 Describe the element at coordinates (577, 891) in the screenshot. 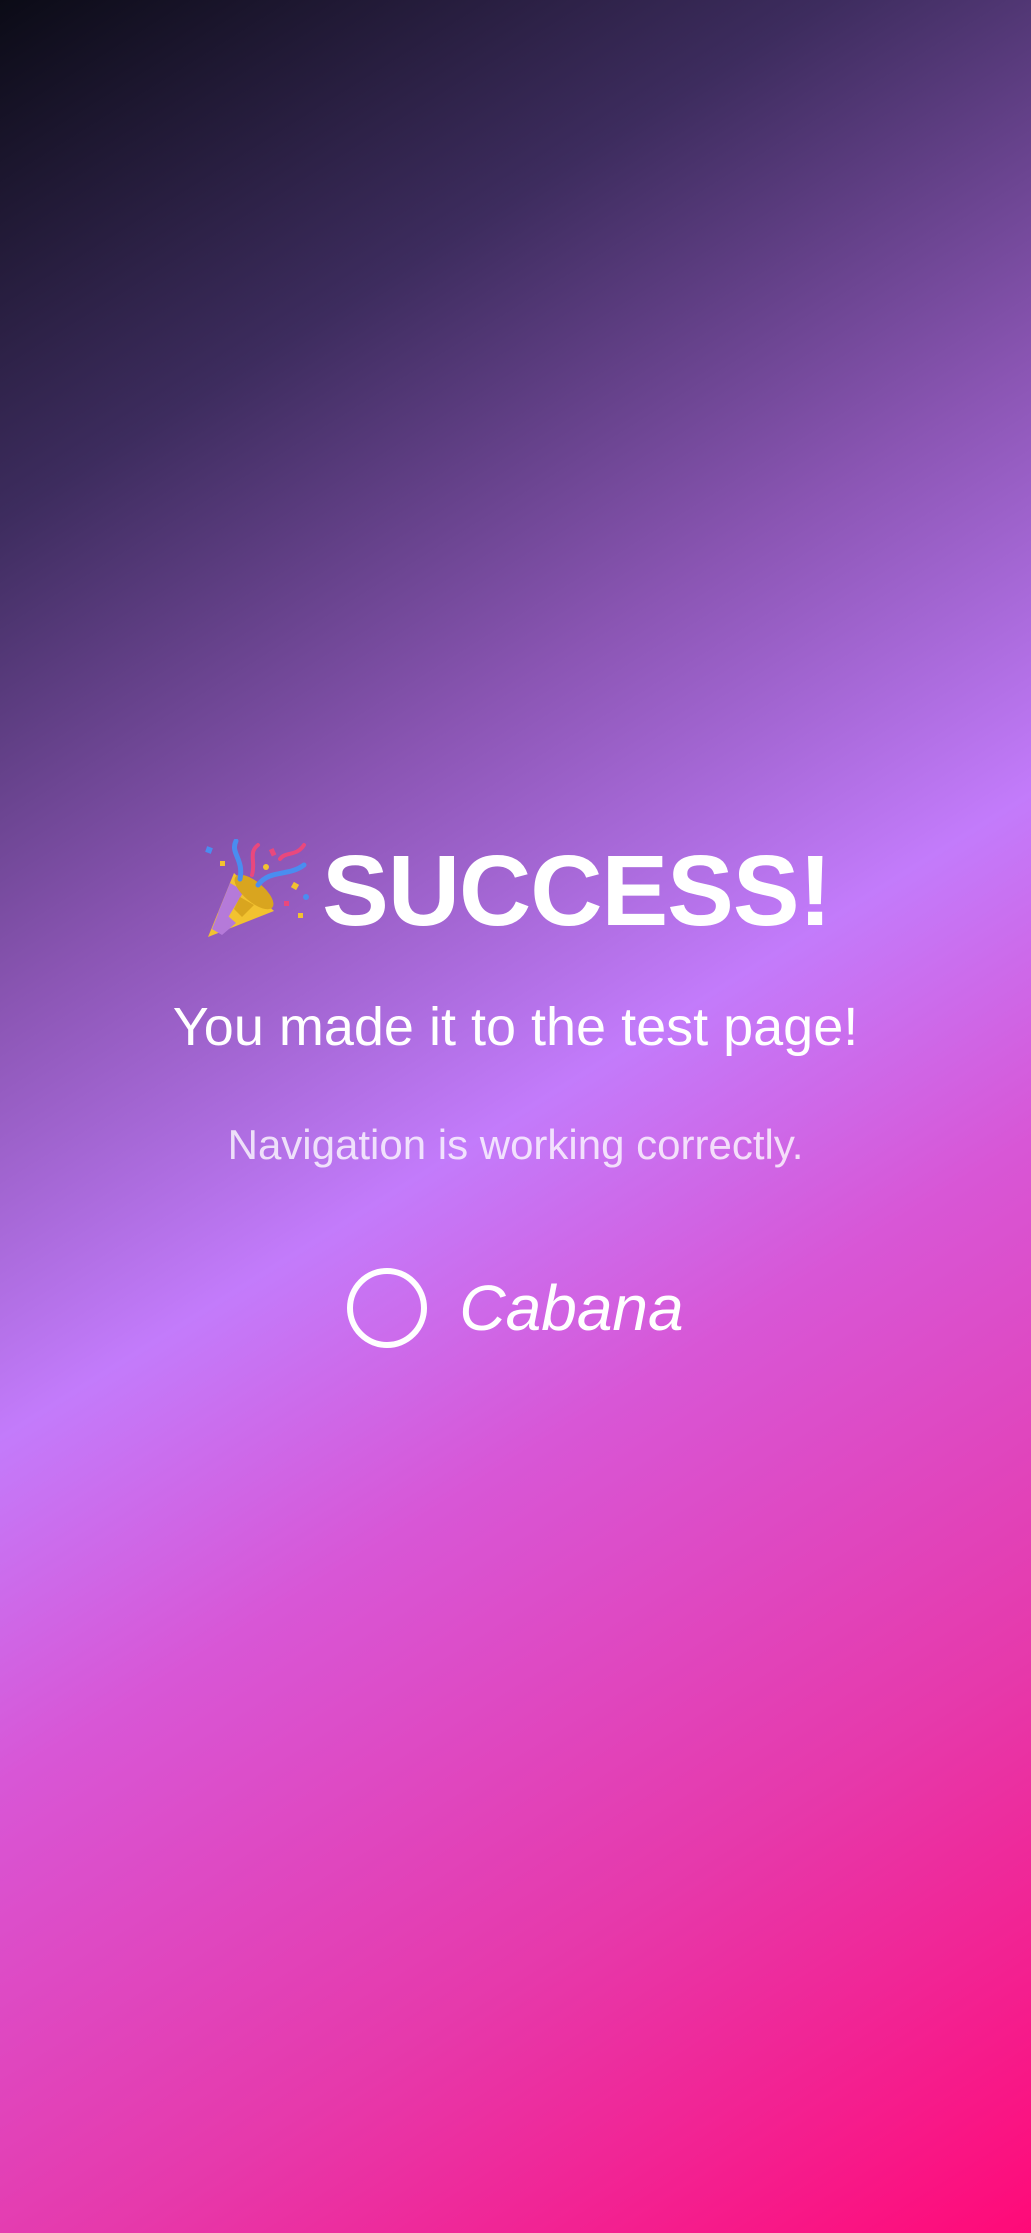

I see `headline-text: SUCCESS!` at that location.